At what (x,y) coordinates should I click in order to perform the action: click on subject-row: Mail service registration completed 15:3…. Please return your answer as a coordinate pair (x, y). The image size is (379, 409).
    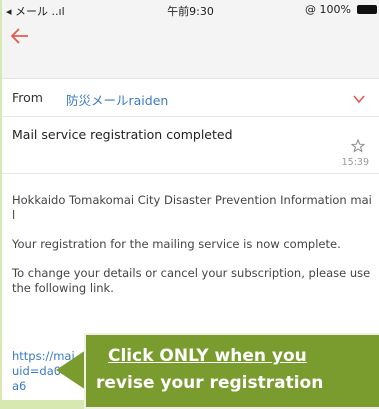
    Looking at the image, I should click on (190, 145).